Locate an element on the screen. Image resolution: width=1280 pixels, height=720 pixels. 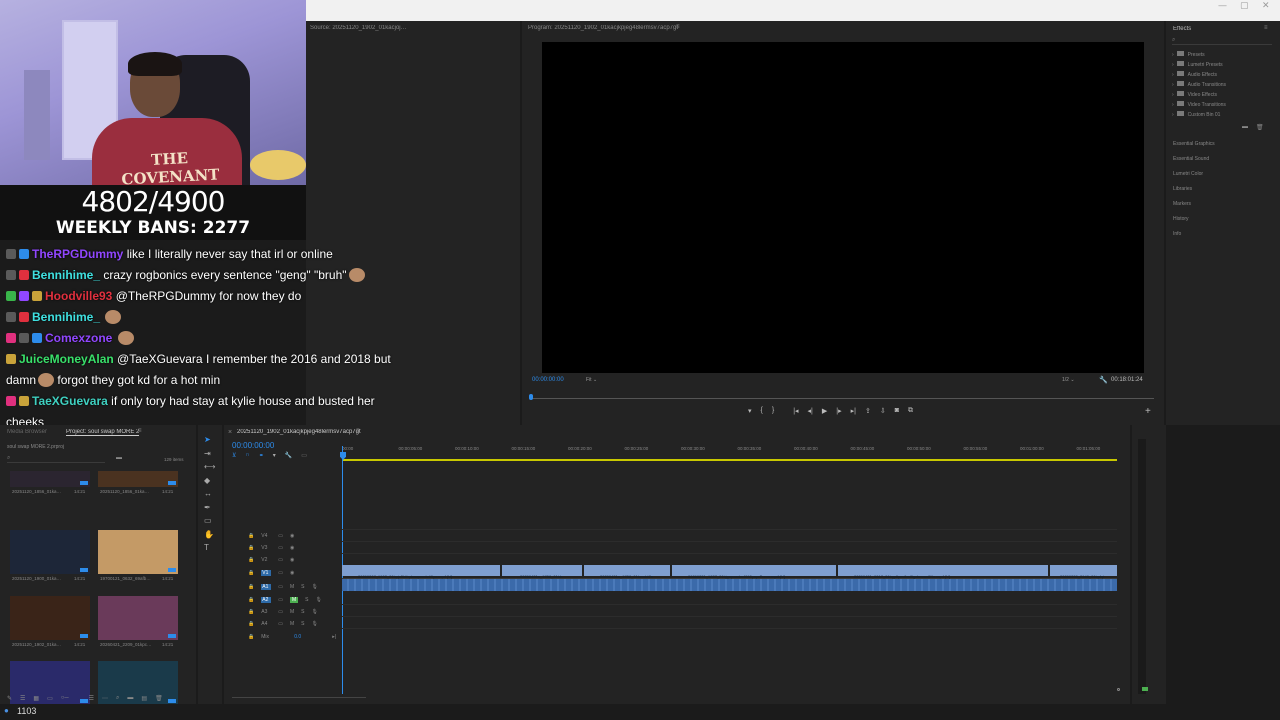
add-button-icon: + is located at coordinates (1148, 411).